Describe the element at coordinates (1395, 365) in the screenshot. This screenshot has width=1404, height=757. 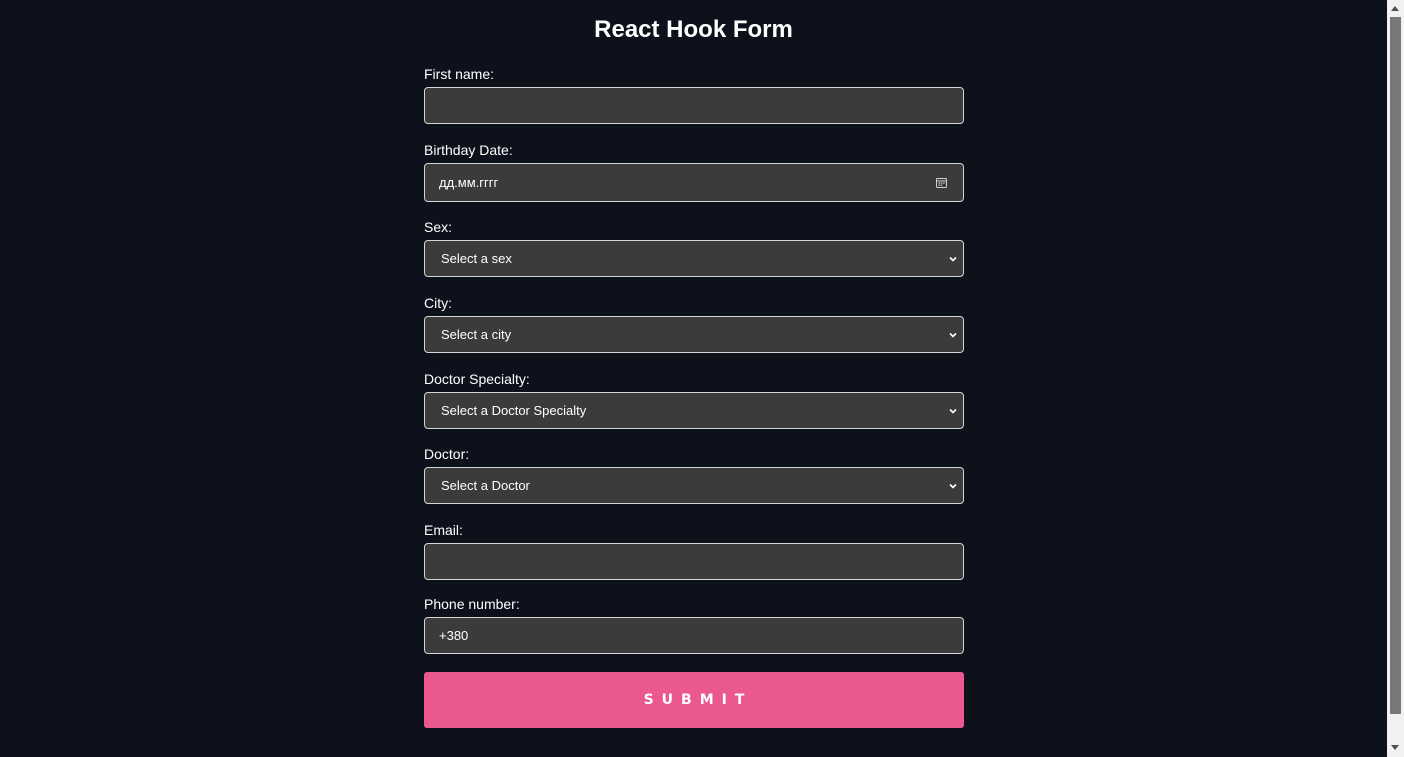
I see `scroll-thumb` at that location.